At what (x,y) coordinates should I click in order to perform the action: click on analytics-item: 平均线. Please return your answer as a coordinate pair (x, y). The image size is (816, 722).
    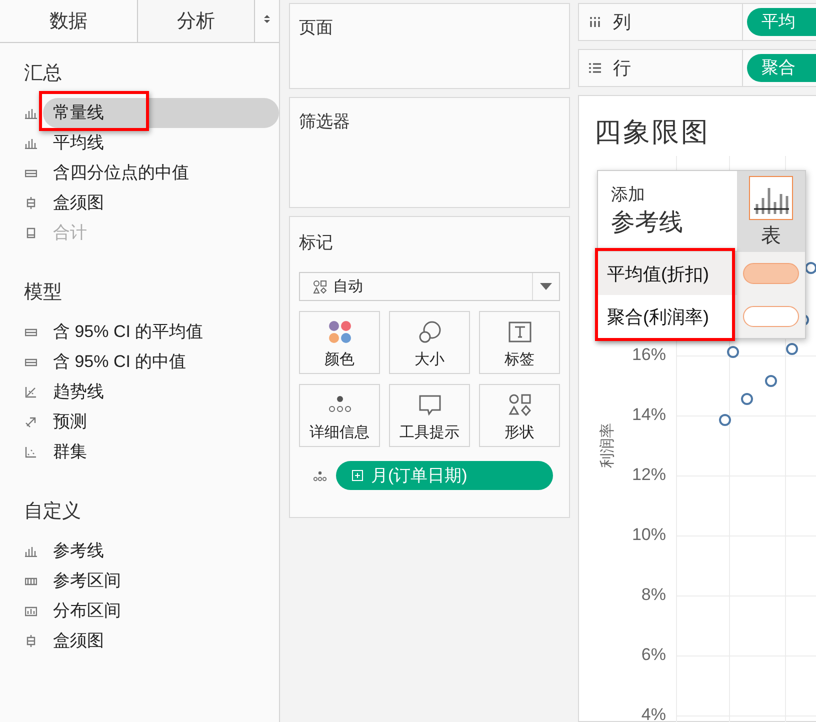
    Looking at the image, I should click on (161, 143).